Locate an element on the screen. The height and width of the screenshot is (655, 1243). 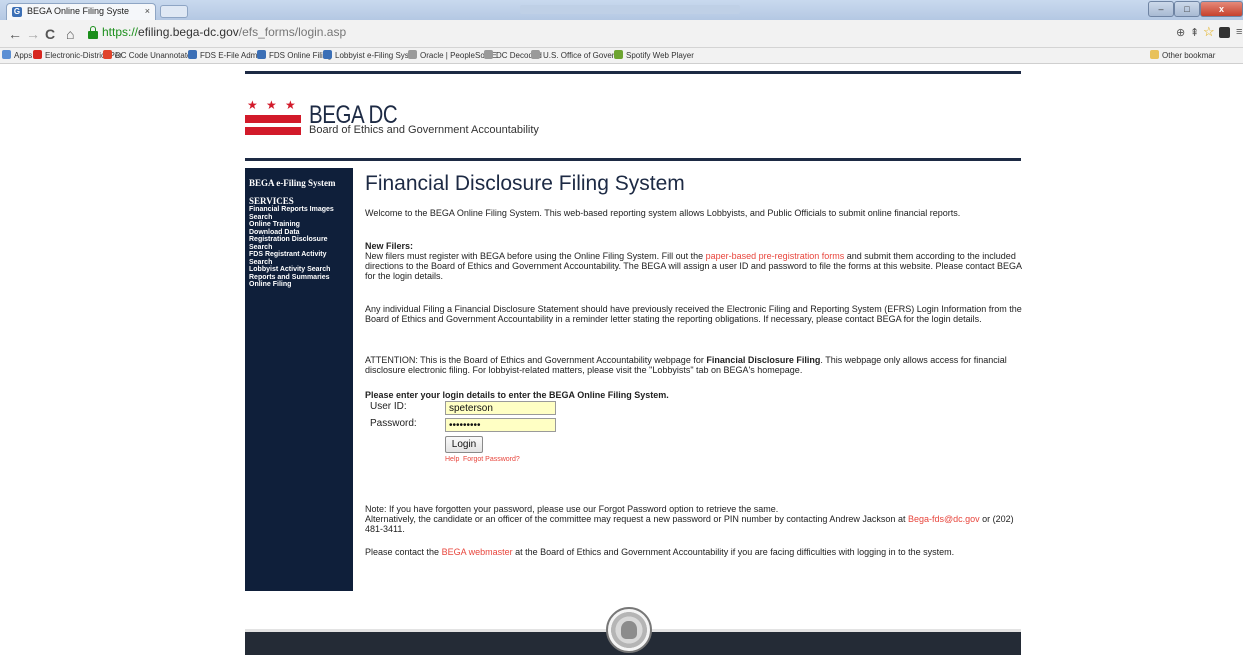
sidebar-link: Online Training is located at coordinates (299, 225).